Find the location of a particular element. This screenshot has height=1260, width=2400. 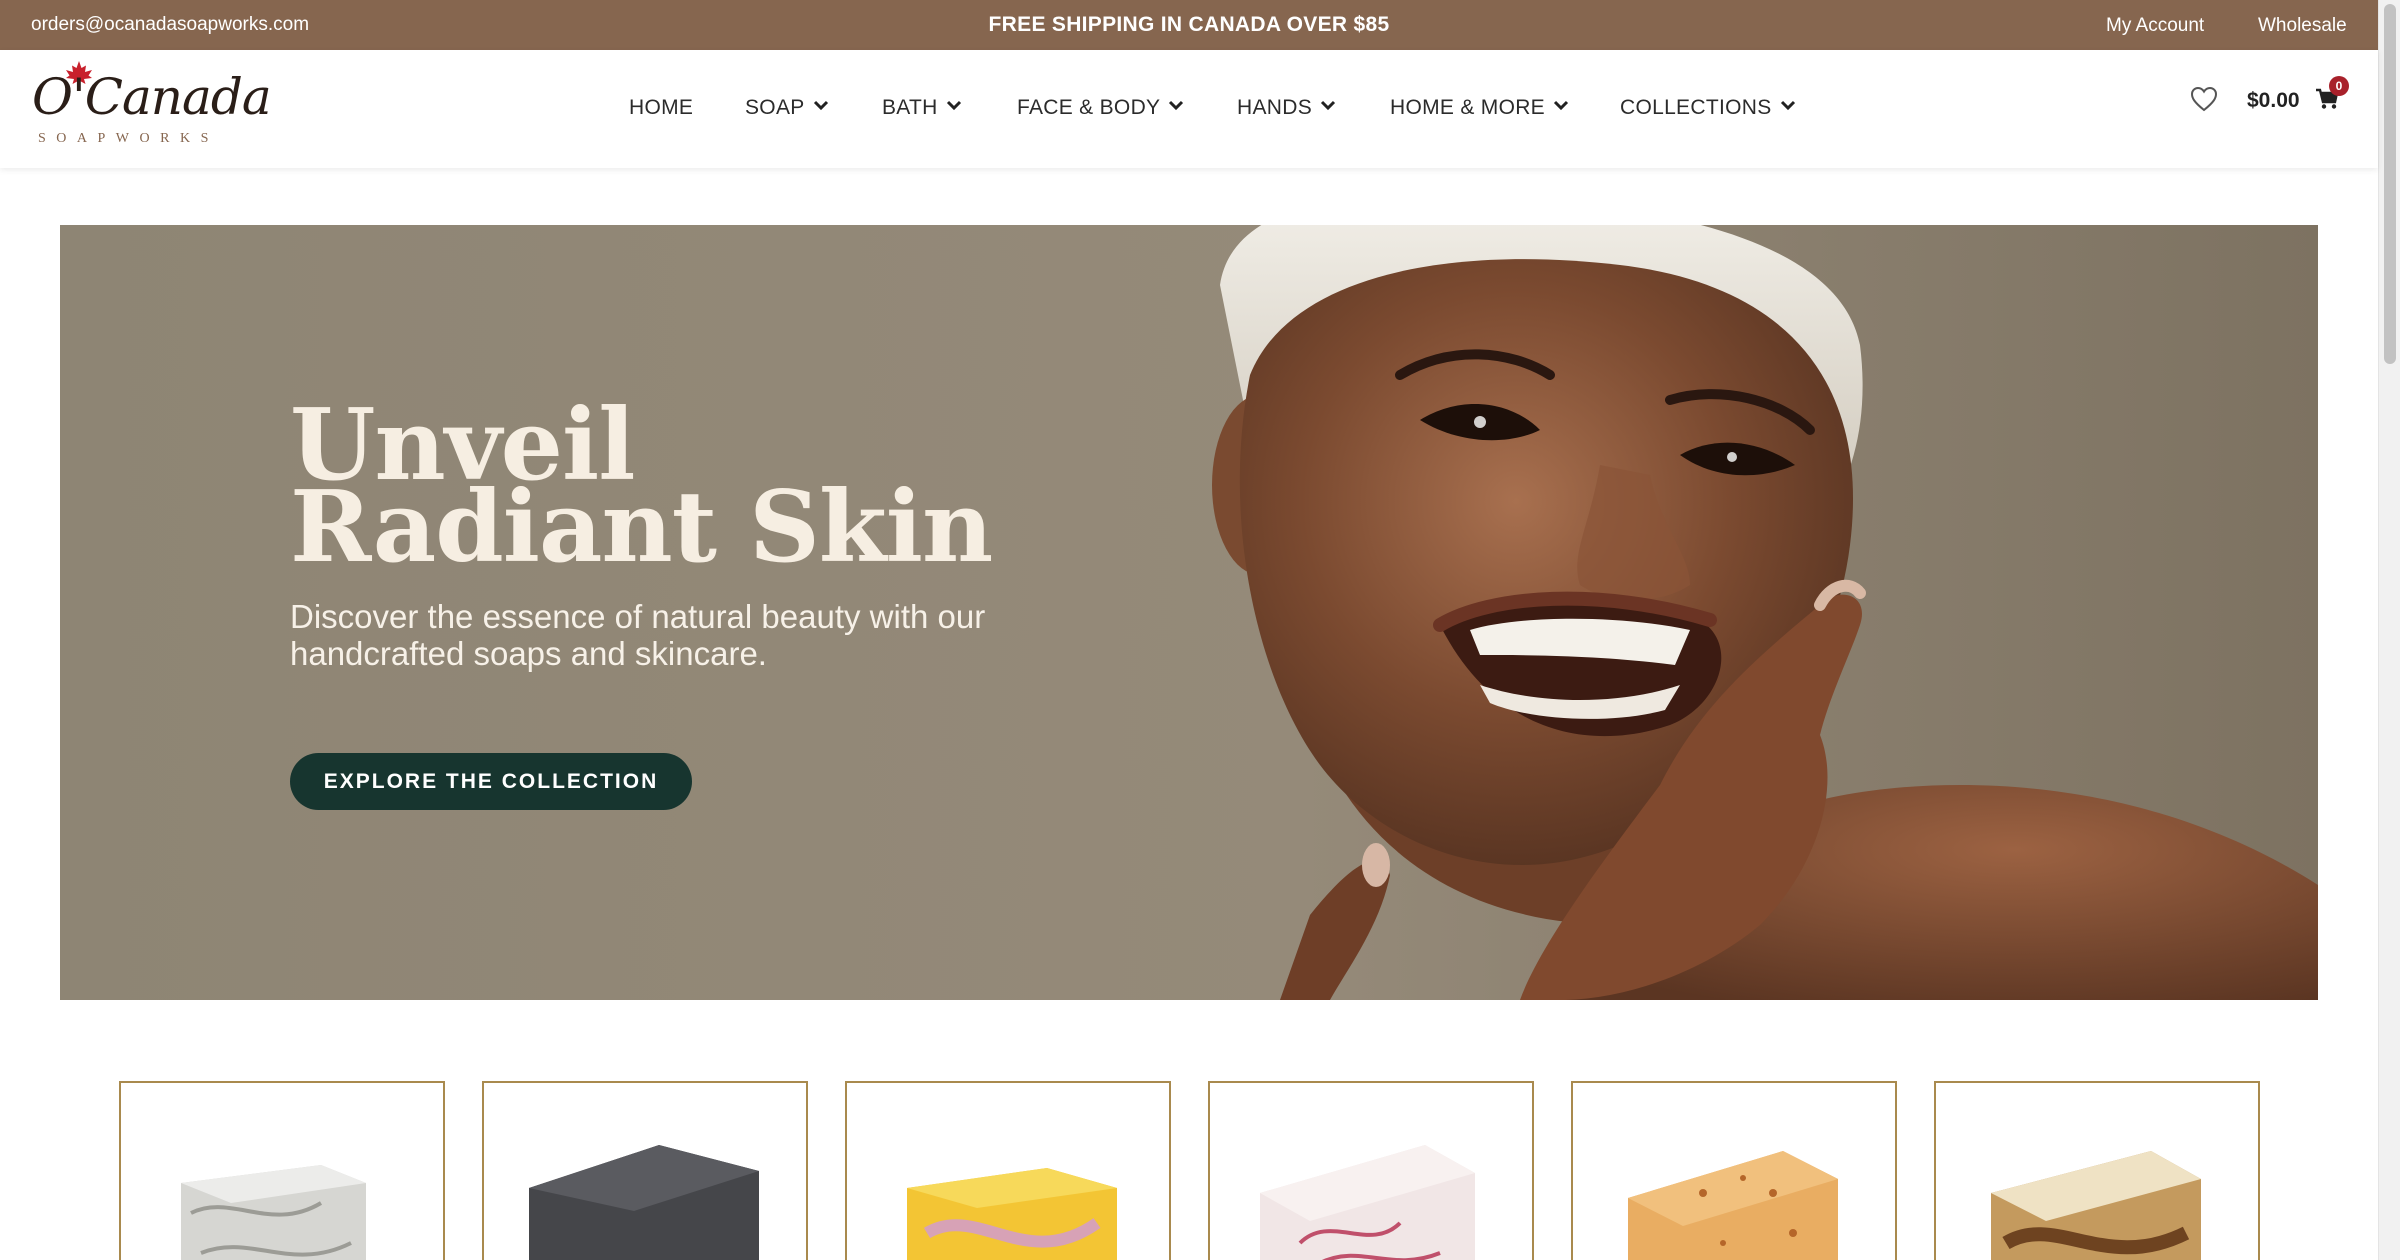

scrollbar-thumb is located at coordinates (2390, 184).